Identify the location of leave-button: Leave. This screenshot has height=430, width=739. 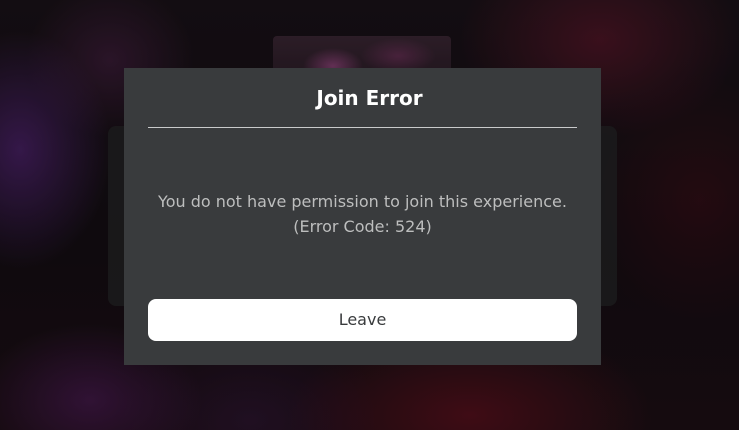
(362, 320).